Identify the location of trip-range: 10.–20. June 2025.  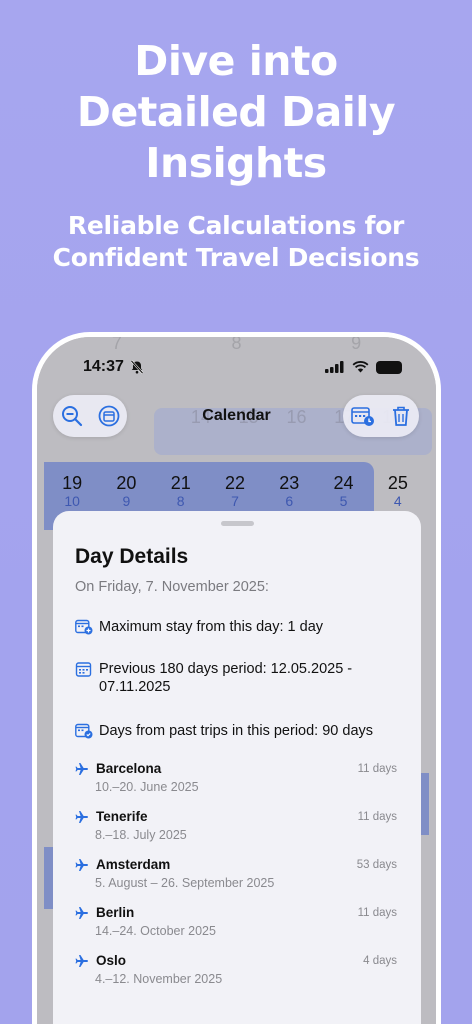
(147, 787).